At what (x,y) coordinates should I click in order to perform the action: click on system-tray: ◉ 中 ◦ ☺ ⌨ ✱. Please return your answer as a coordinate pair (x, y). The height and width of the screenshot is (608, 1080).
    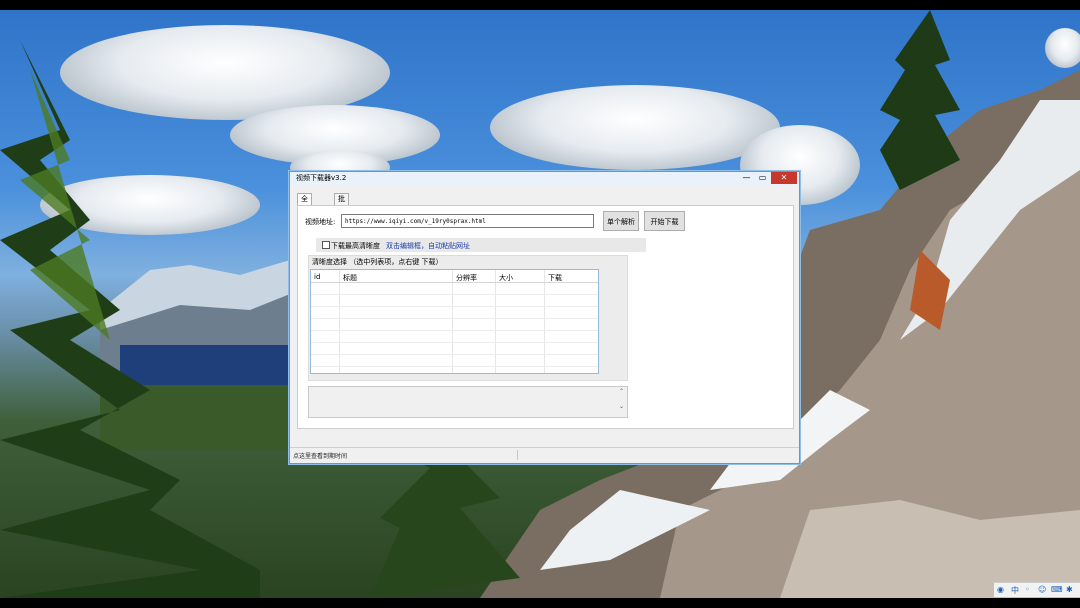
    Looking at the image, I should click on (1037, 589).